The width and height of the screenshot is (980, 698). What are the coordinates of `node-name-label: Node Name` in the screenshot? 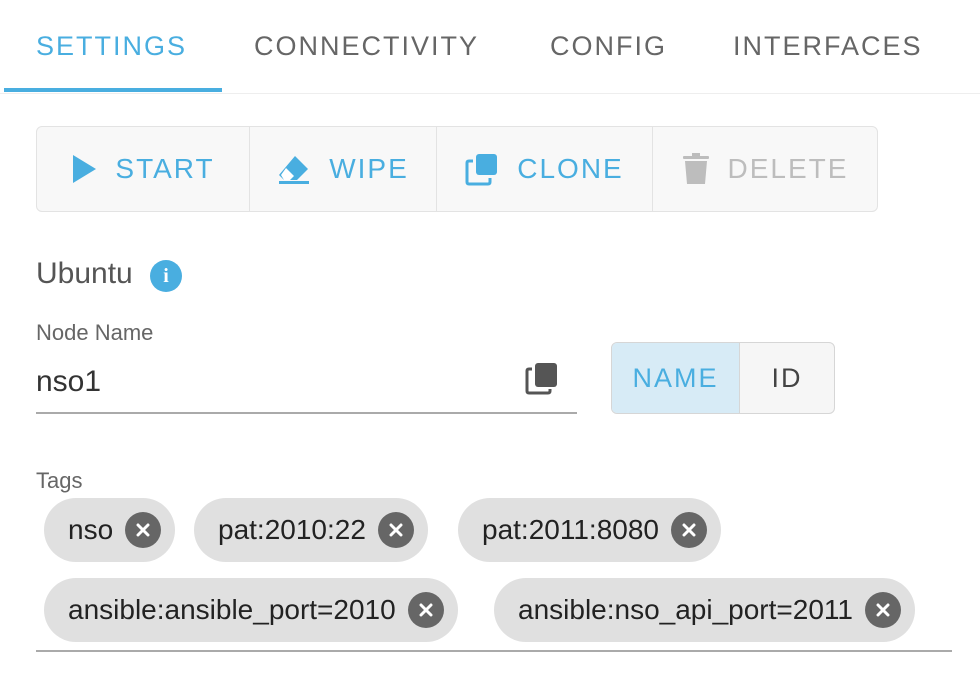 It's located at (95, 332).